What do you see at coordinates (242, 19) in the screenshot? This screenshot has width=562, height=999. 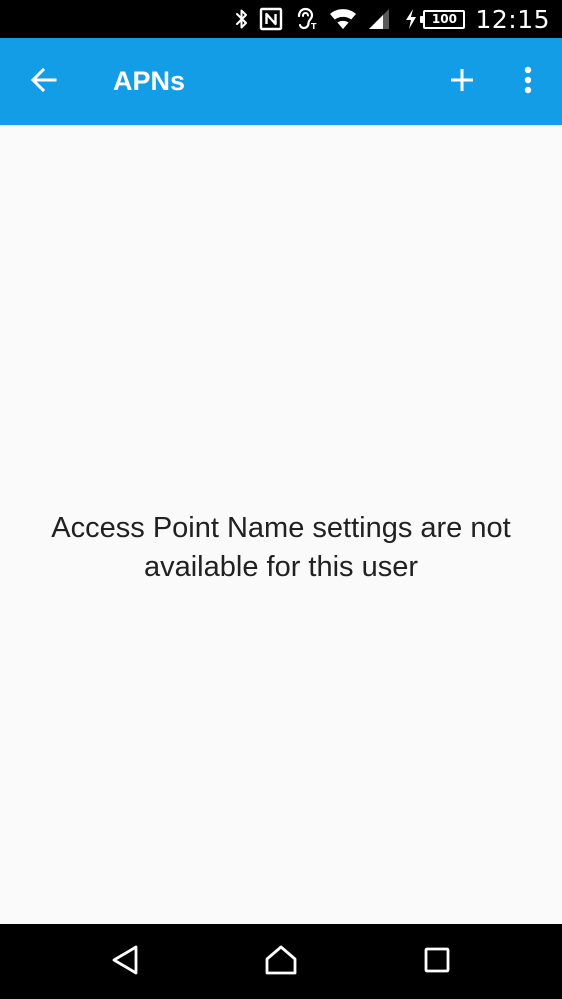 I see `bluetooth-icon` at bounding box center [242, 19].